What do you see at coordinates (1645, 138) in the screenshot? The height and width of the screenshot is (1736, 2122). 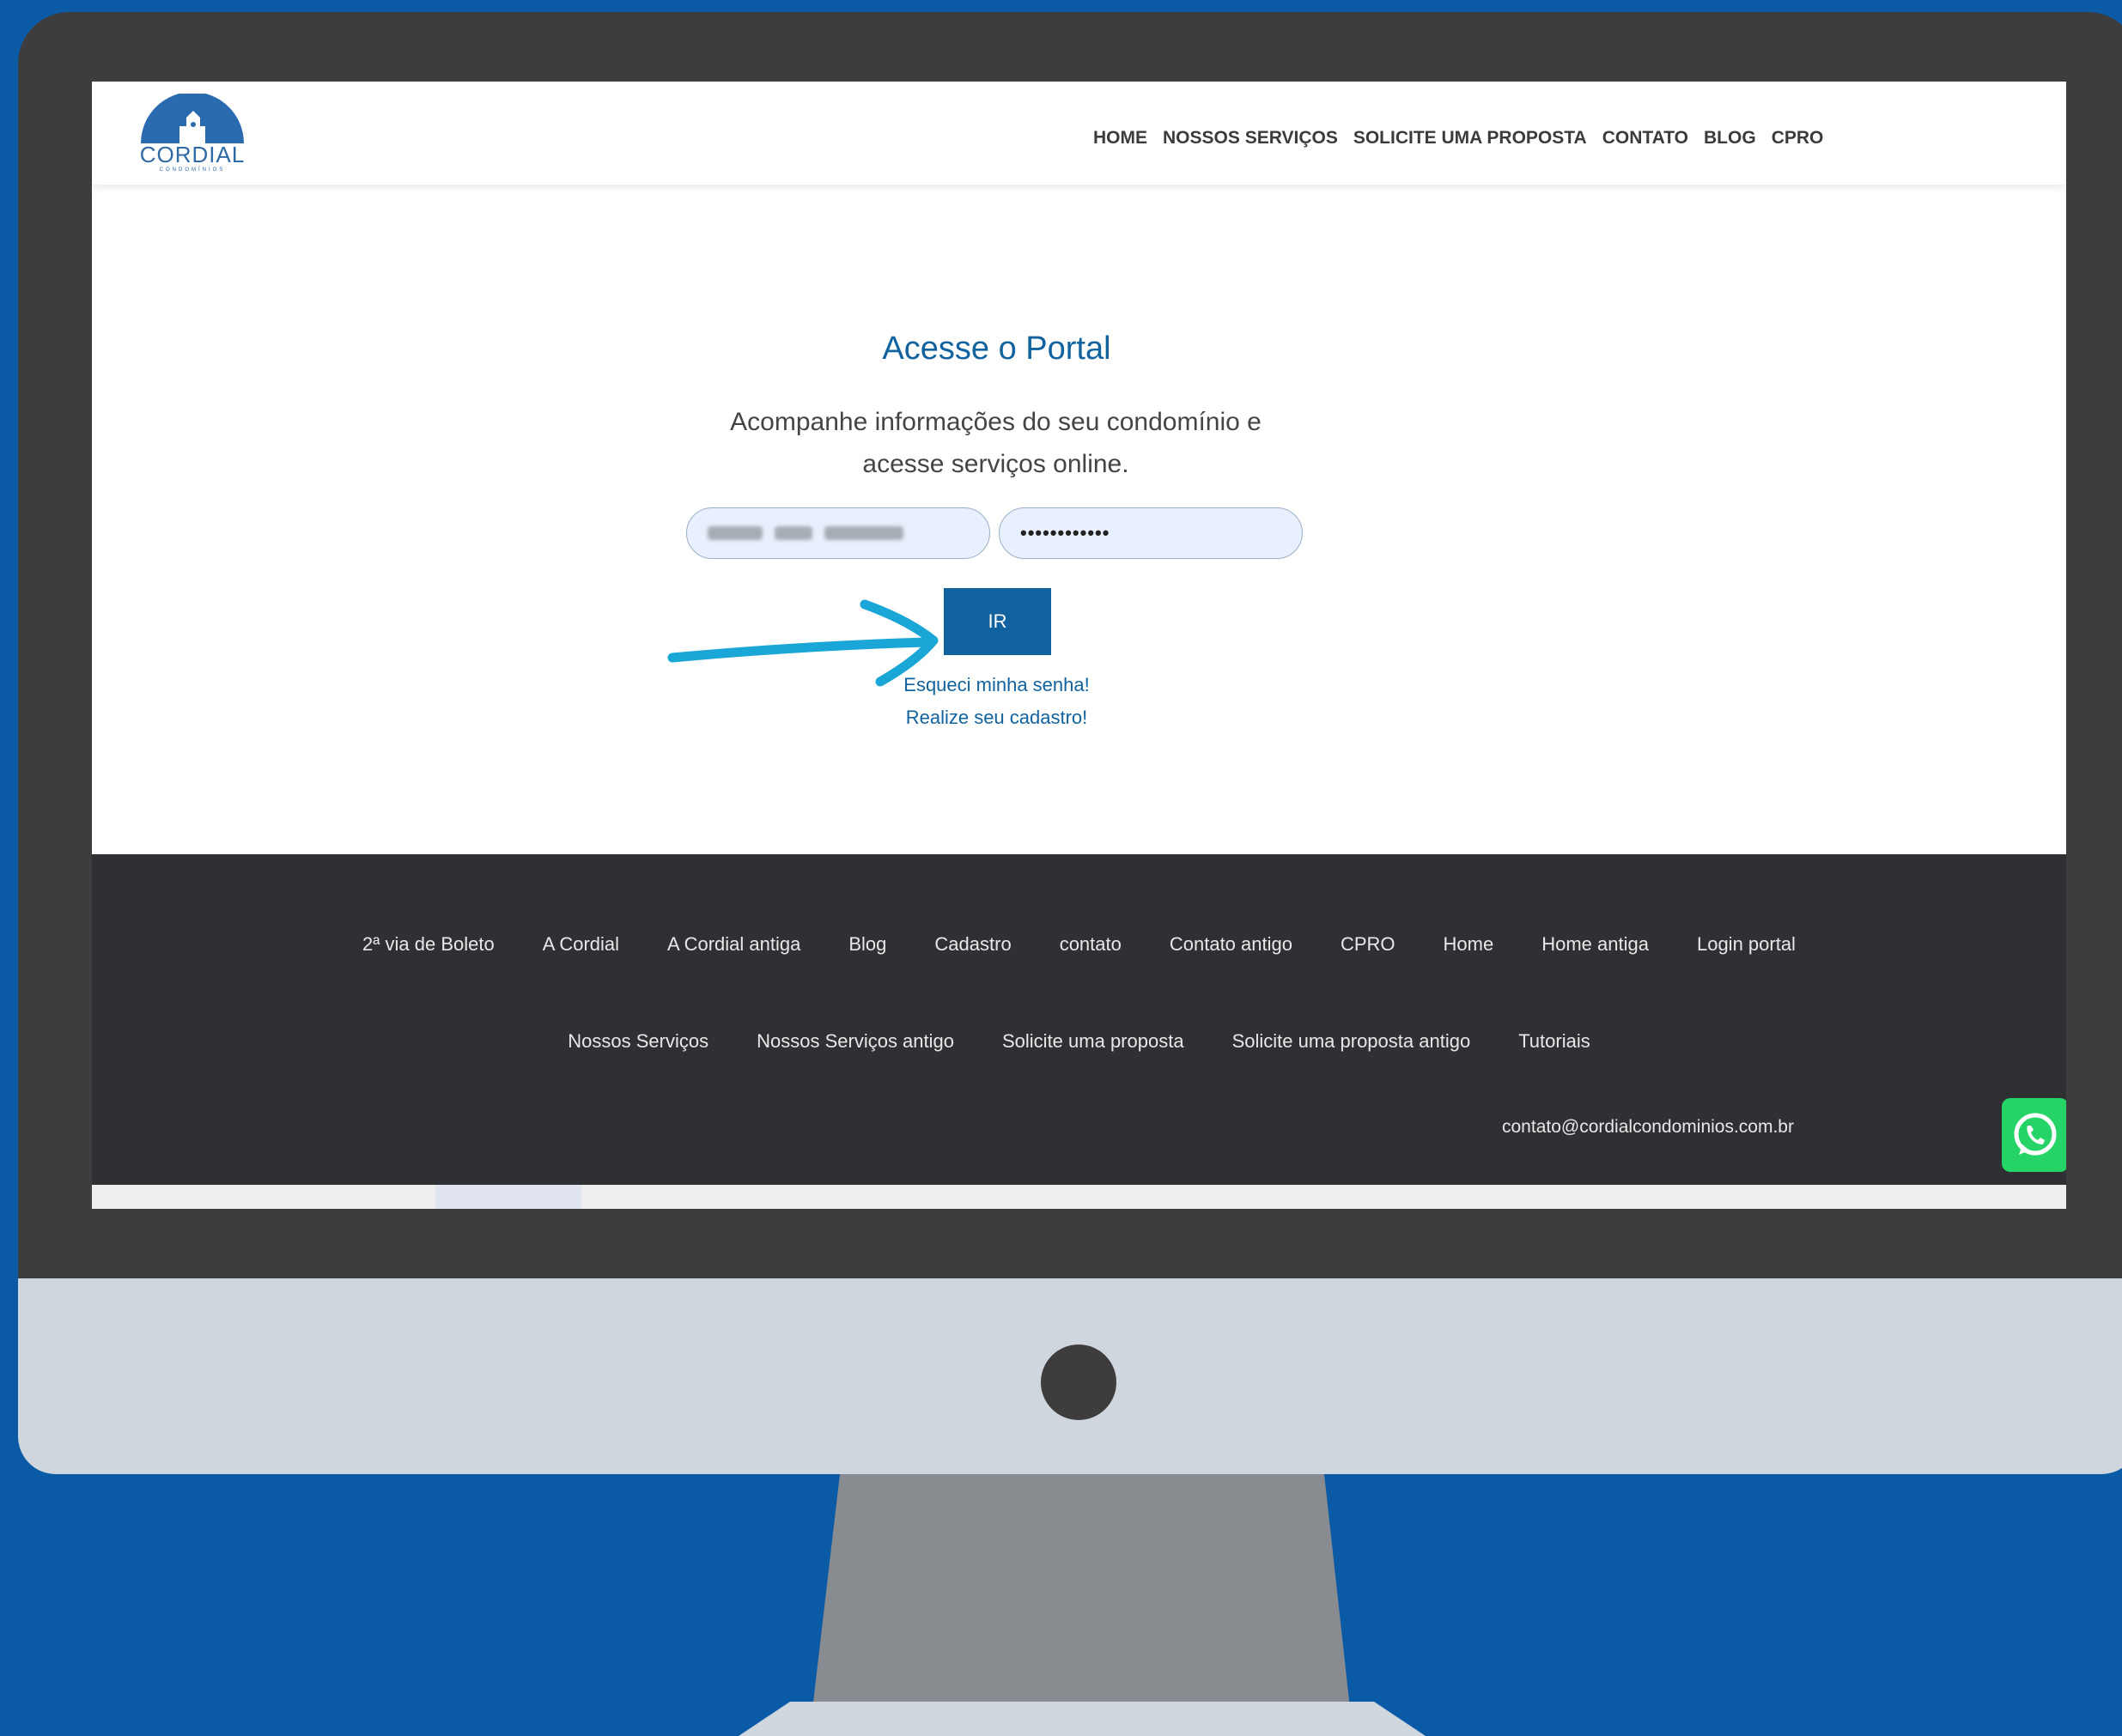 I see `nav-contato: CONTATO` at bounding box center [1645, 138].